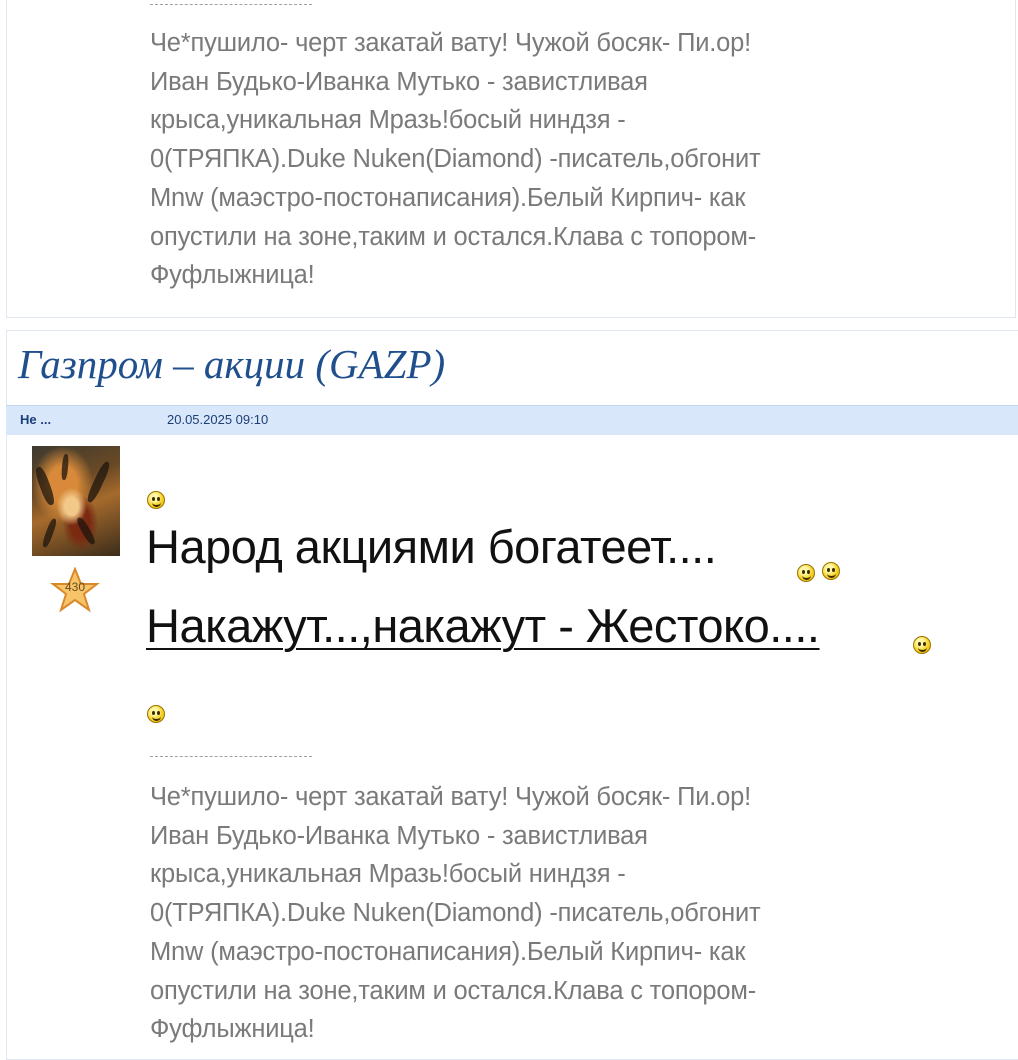  I want to click on author-rating: 430, so click(75, 589).